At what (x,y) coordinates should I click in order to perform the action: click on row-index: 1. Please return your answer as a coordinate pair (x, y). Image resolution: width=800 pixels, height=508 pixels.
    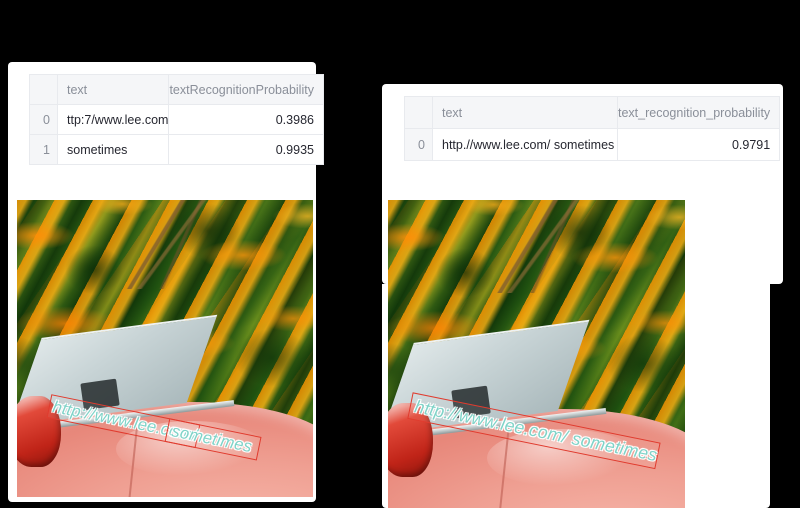
    Looking at the image, I should click on (43, 149).